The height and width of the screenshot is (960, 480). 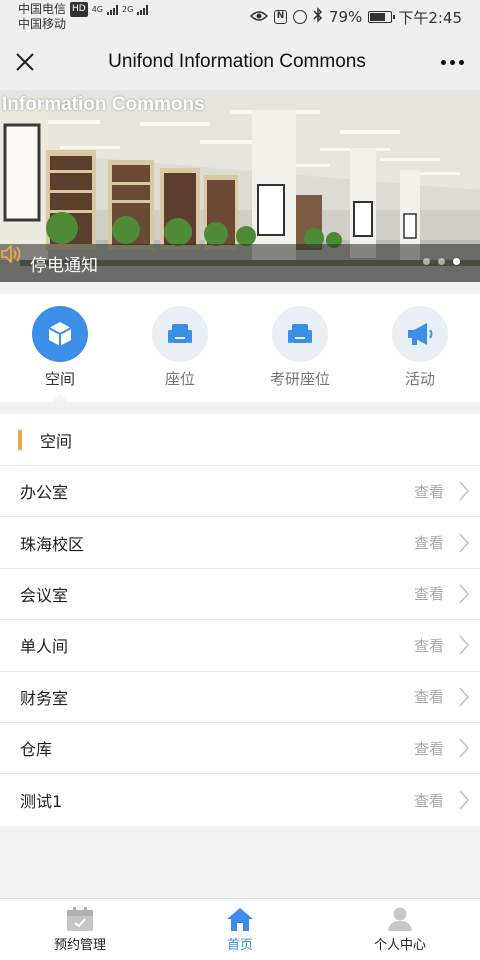 What do you see at coordinates (237, 61) in the screenshot?
I see `page-title: Unifond Information Commons` at bounding box center [237, 61].